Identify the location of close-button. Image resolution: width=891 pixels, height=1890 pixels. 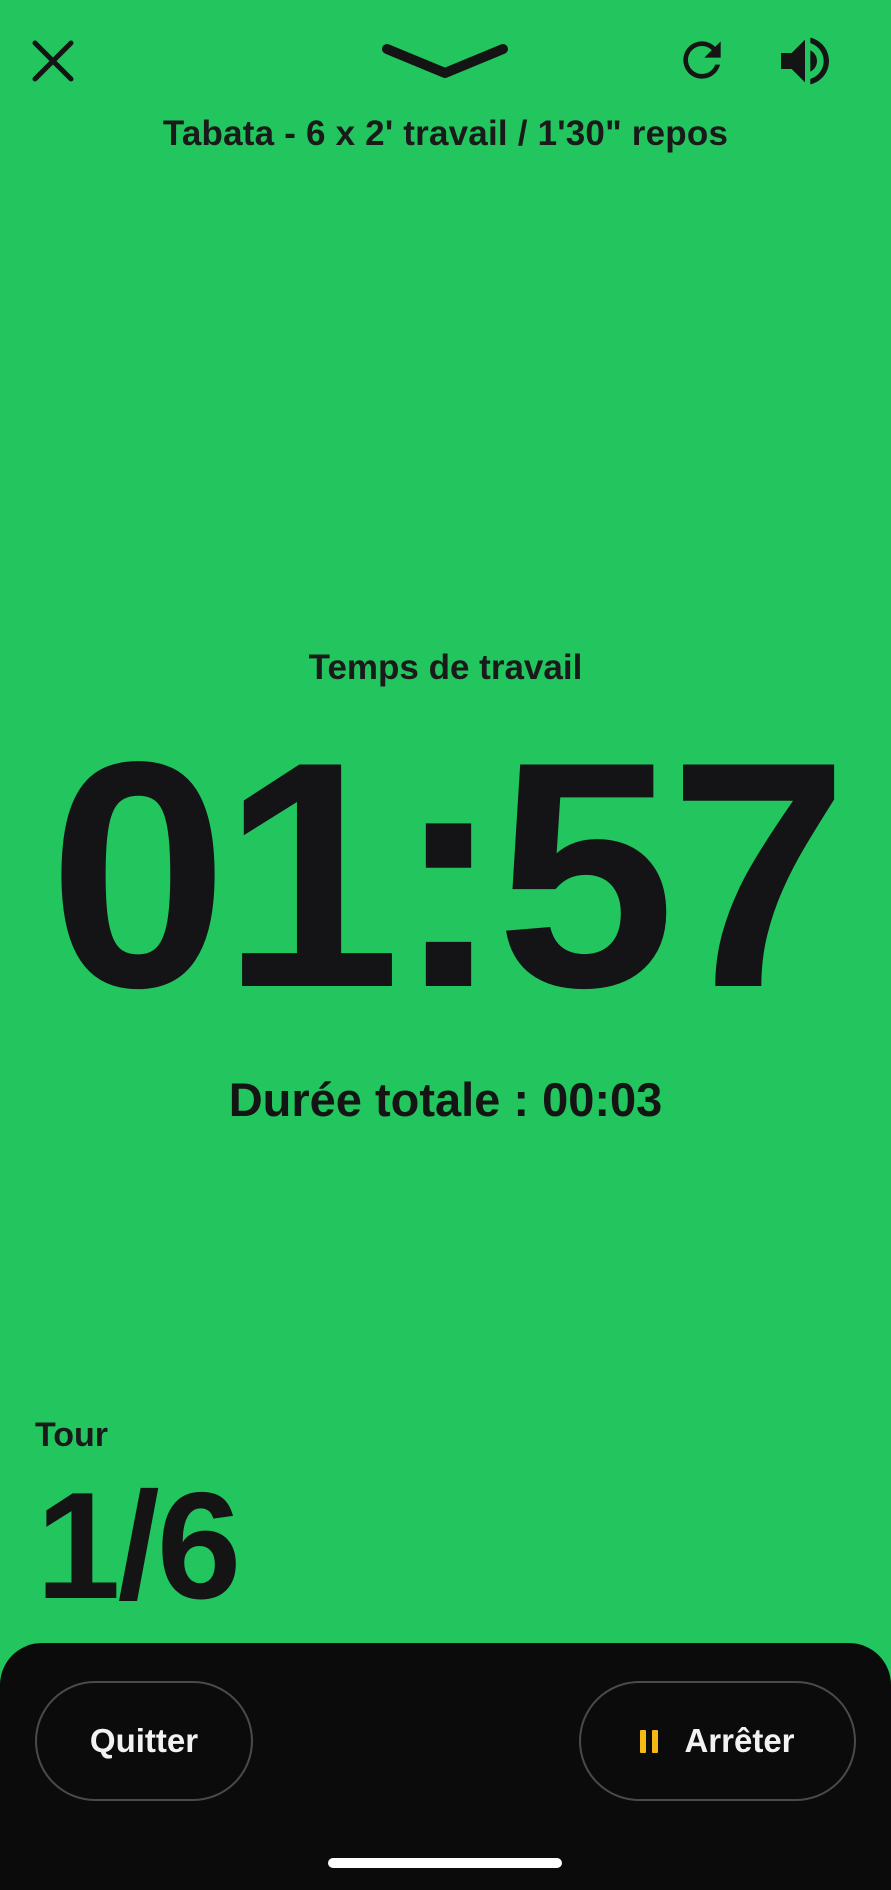
(53, 61).